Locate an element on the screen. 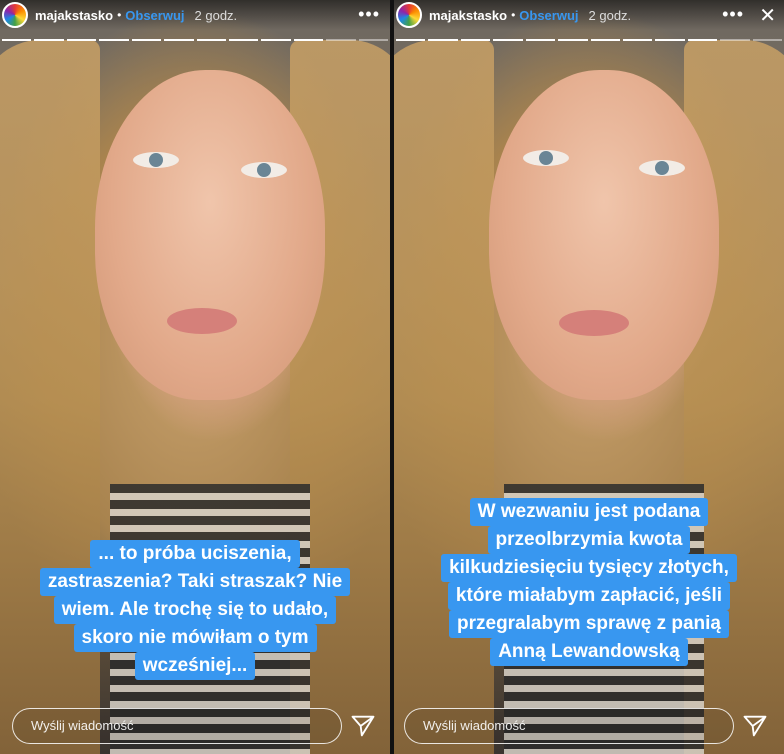 Image resolution: width=784 pixels, height=754 pixels. caption-line: które miałabym zapłacić, jeśli is located at coordinates (589, 596).